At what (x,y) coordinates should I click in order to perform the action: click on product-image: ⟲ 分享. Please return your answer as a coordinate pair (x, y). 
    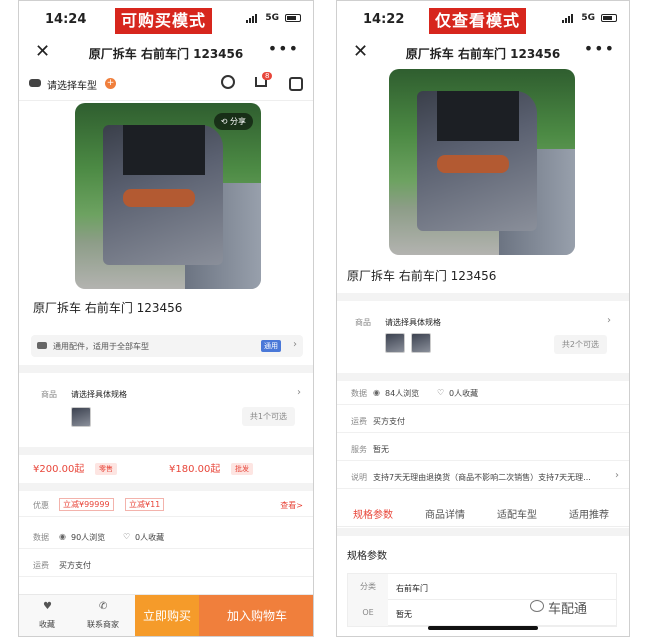
    Looking at the image, I should click on (168, 196).